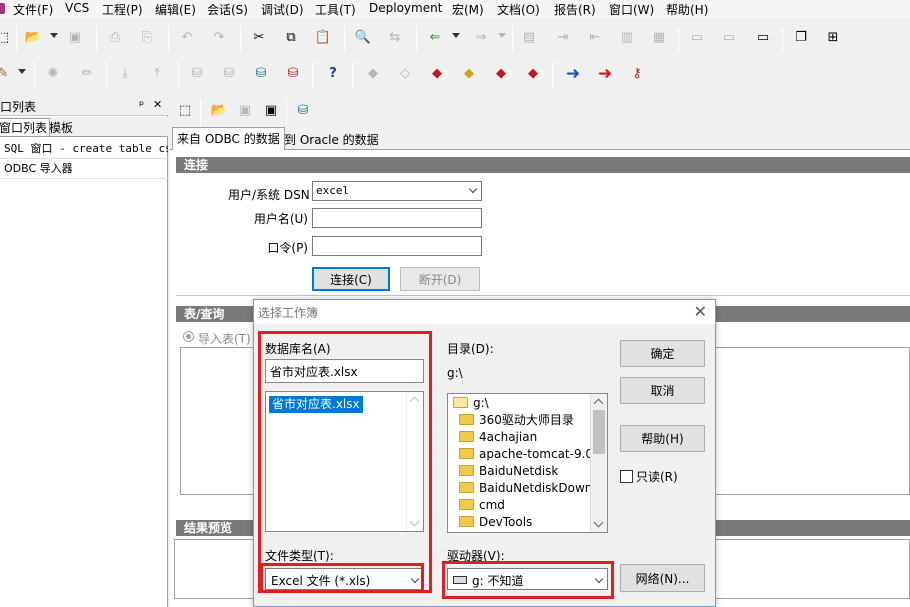 The image size is (910, 607). I want to click on comment-icon: ▥, so click(627, 38).